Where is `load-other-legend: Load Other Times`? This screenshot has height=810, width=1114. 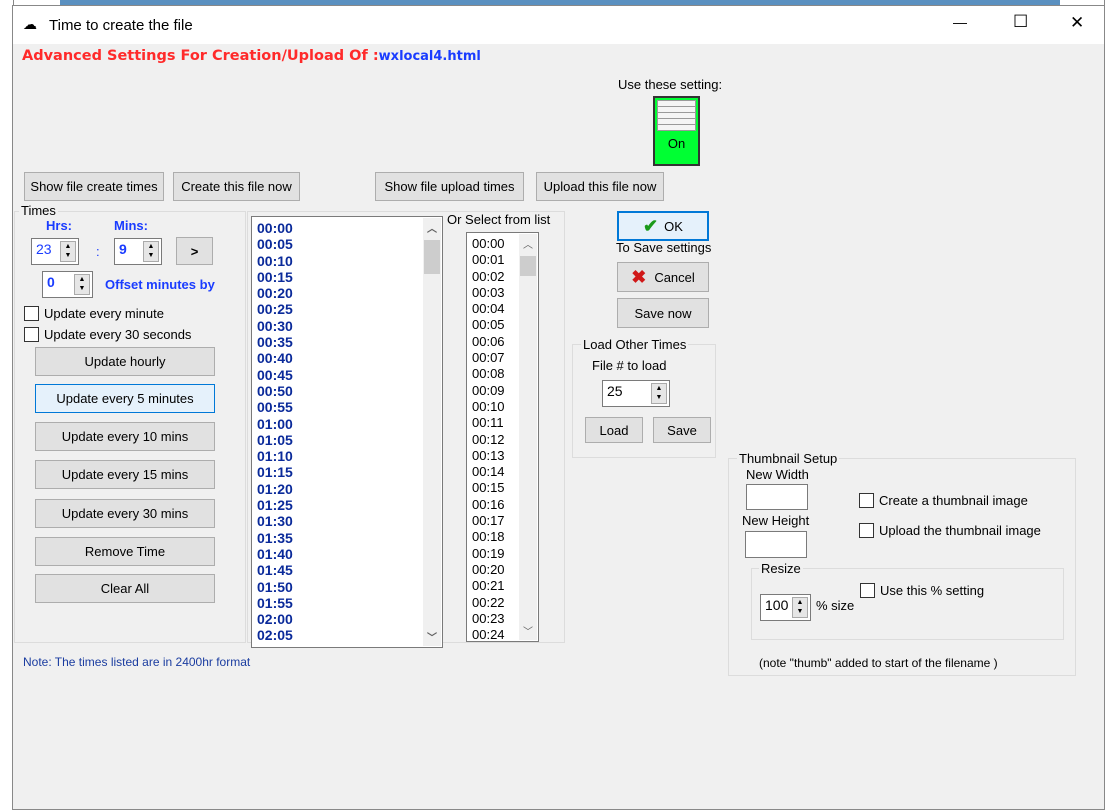
load-other-legend: Load Other Times is located at coordinates (635, 344).